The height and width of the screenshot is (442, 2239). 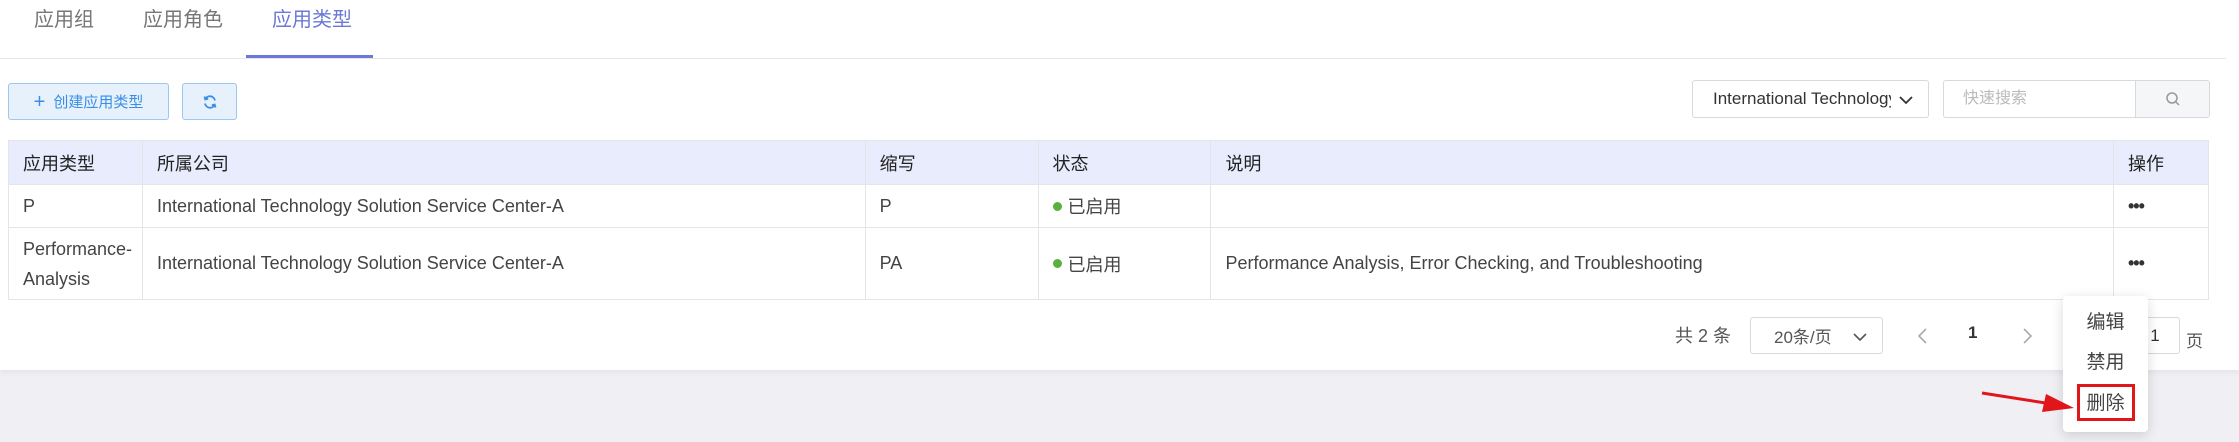 I want to click on search-input, so click(x=2039, y=99).